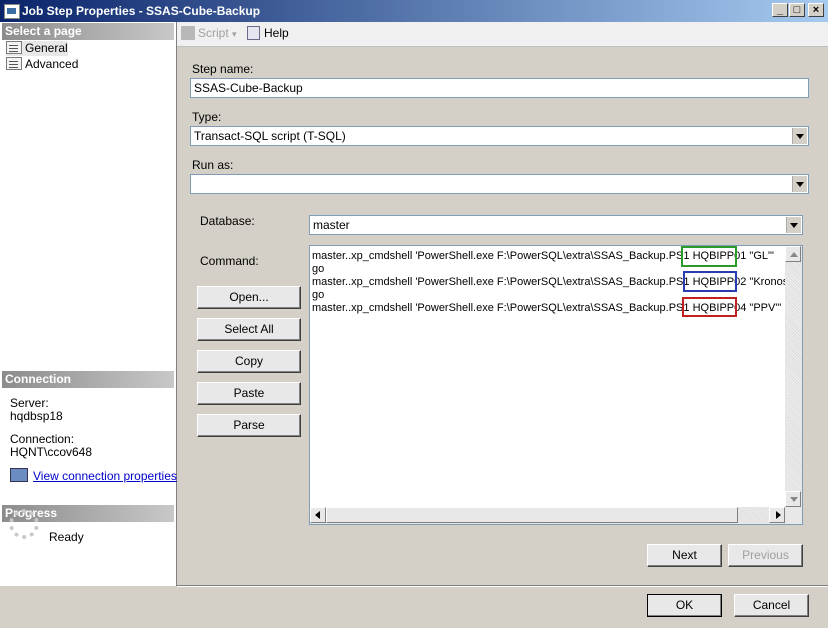 This screenshot has height=628, width=828. I want to click on script-label: Script, so click(213, 33).